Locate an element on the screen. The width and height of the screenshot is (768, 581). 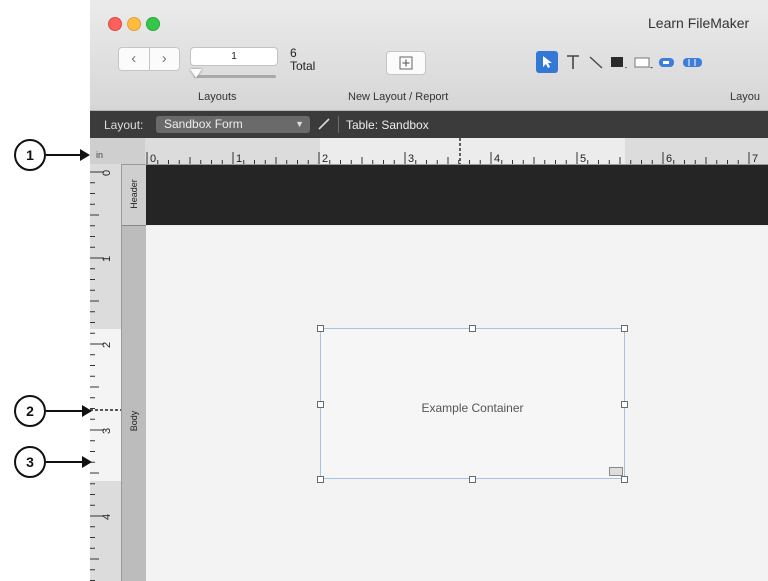
button-icon is located at coordinates (666, 62).